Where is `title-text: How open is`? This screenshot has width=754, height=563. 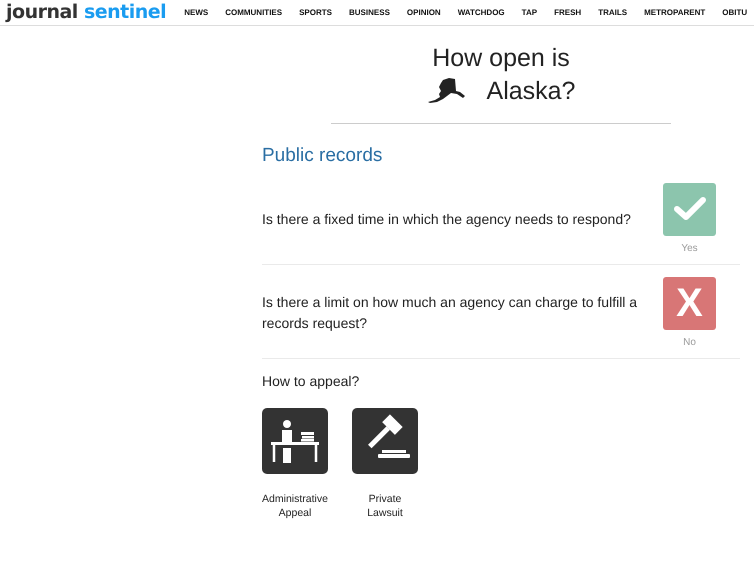
title-text: How open is is located at coordinates (501, 58).